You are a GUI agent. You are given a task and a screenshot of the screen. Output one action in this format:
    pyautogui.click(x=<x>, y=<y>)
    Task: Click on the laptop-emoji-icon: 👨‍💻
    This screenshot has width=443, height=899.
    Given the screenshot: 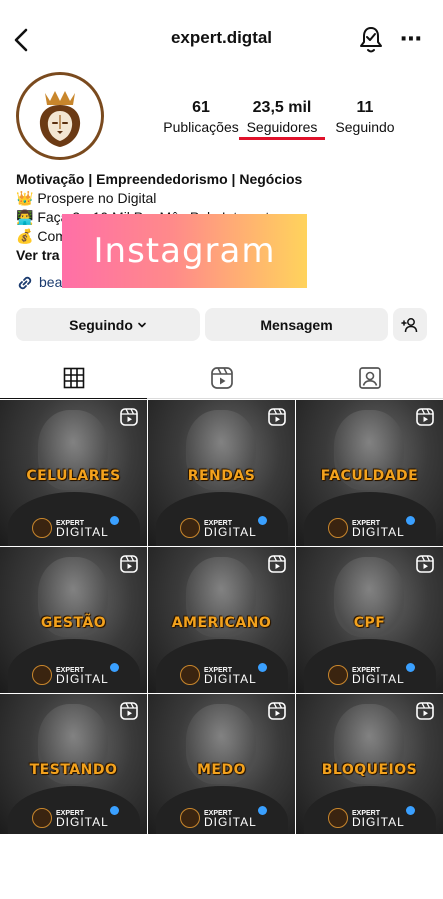 What is the action you would take?
    pyautogui.click(x=25, y=217)
    